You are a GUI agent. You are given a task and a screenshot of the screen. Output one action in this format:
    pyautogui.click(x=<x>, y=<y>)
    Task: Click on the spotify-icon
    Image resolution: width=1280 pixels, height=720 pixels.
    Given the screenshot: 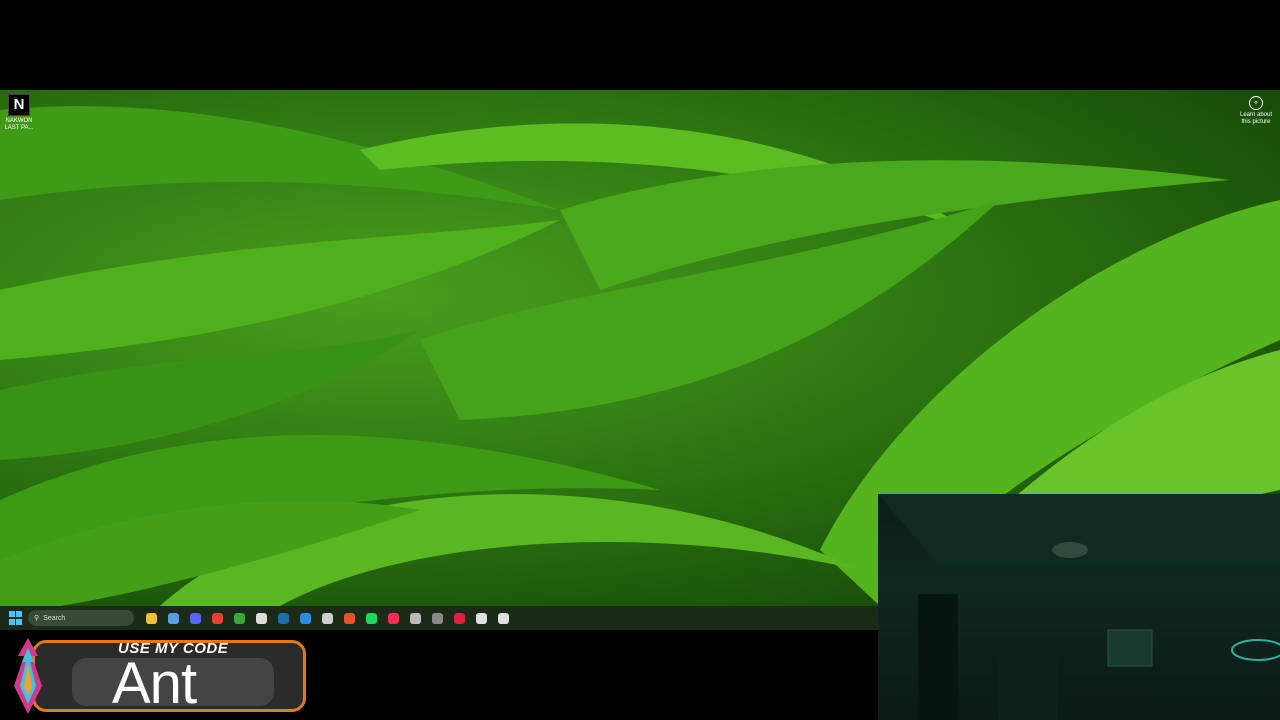 What is the action you would take?
    pyautogui.click(x=371, y=618)
    